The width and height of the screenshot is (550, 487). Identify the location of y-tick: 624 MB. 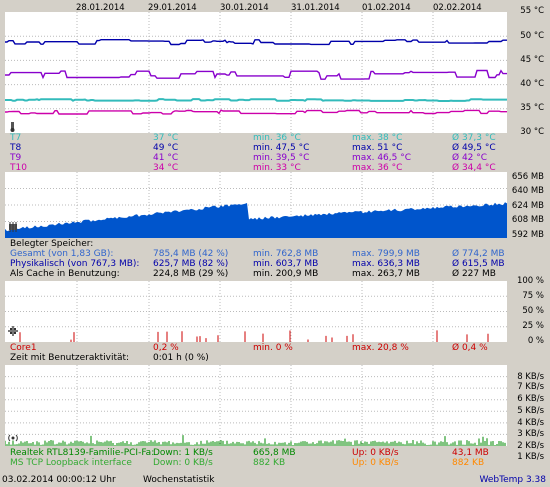
(527, 206).